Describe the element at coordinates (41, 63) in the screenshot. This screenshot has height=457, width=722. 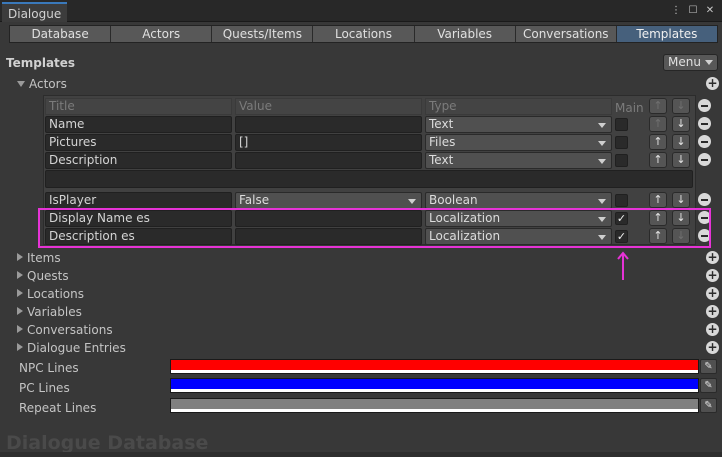
I see `section-title: Templates` at that location.